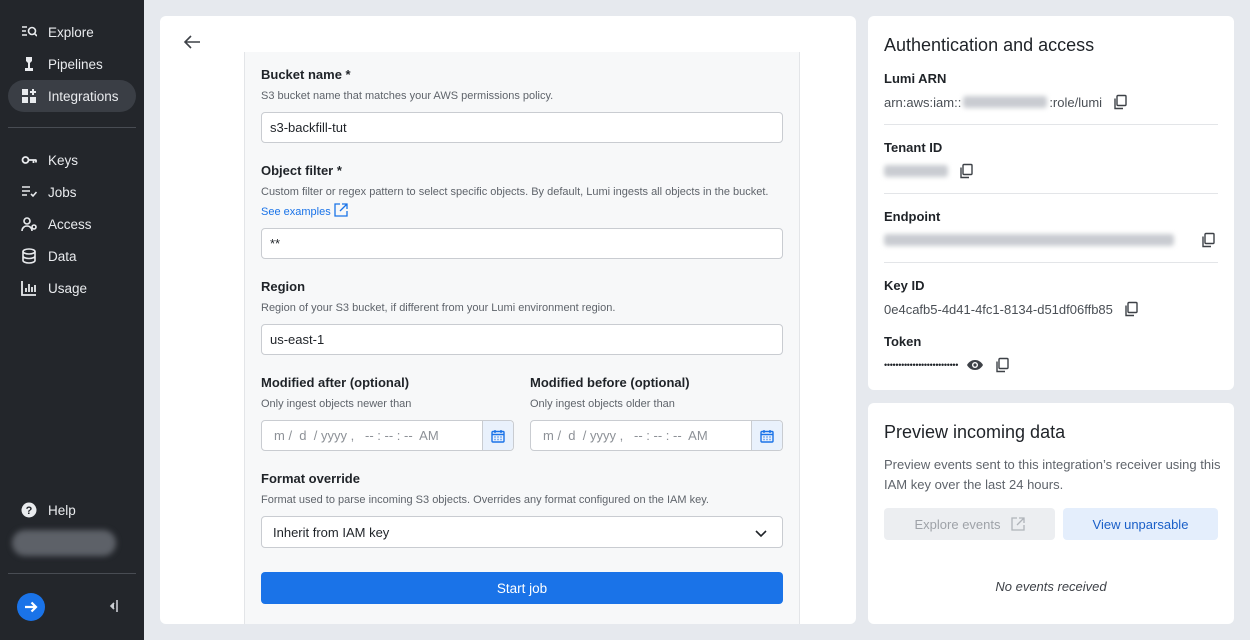 The image size is (1250, 640). What do you see at coordinates (998, 309) in the screenshot?
I see `key-id-text: 0e4cafb5-4d41-4fc1-8134-d51df06ffb85` at bounding box center [998, 309].